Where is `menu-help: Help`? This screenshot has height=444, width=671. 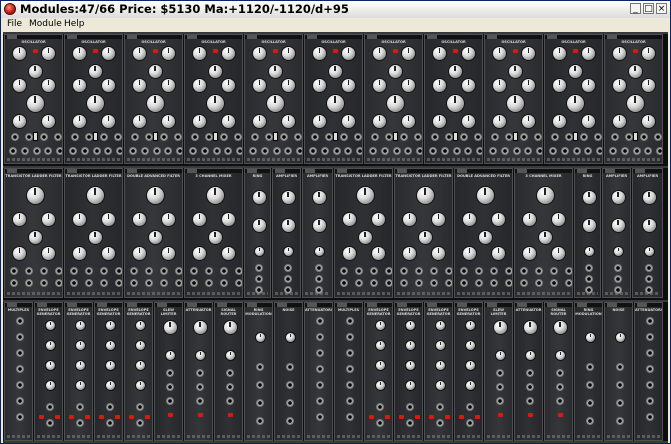 menu-help: Help is located at coordinates (74, 24).